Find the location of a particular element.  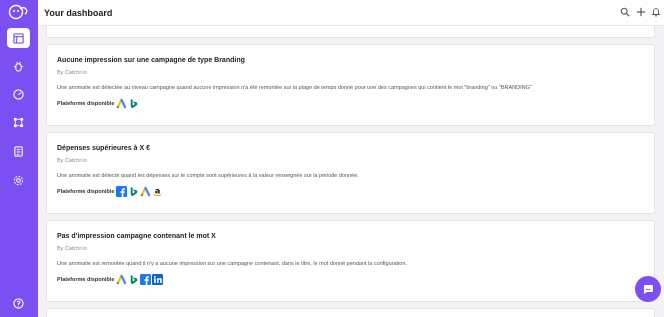

nodes-icon is located at coordinates (18, 122).